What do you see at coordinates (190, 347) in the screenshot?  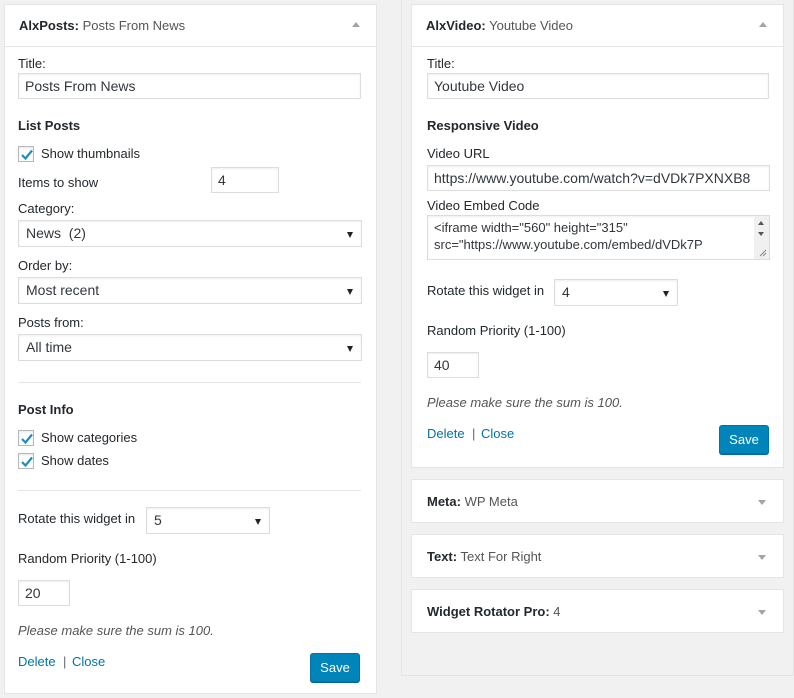 I see `posts-from-select: All time` at bounding box center [190, 347].